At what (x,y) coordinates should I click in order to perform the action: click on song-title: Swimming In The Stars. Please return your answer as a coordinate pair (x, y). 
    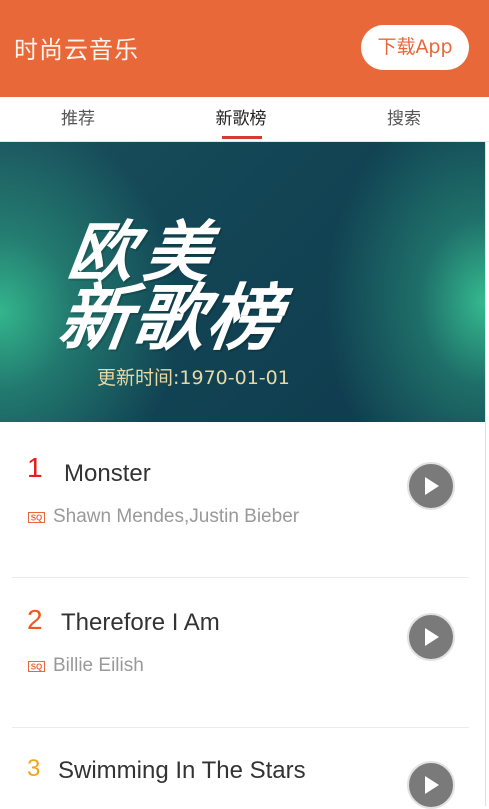
    Looking at the image, I should click on (182, 770).